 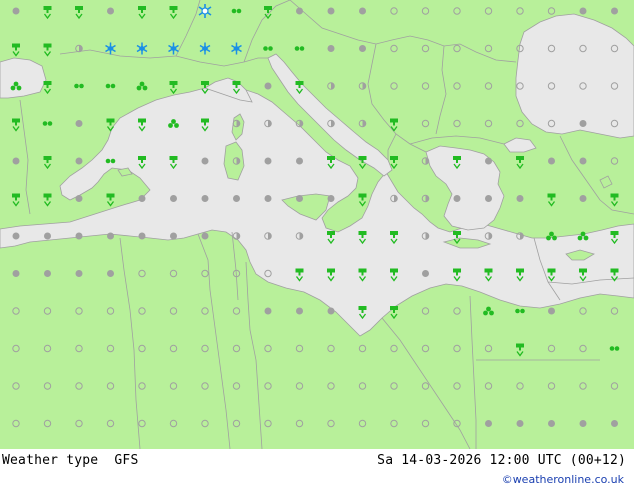 What do you see at coordinates (16, 11) in the screenshot?
I see `overcast-dot-icon` at bounding box center [16, 11].